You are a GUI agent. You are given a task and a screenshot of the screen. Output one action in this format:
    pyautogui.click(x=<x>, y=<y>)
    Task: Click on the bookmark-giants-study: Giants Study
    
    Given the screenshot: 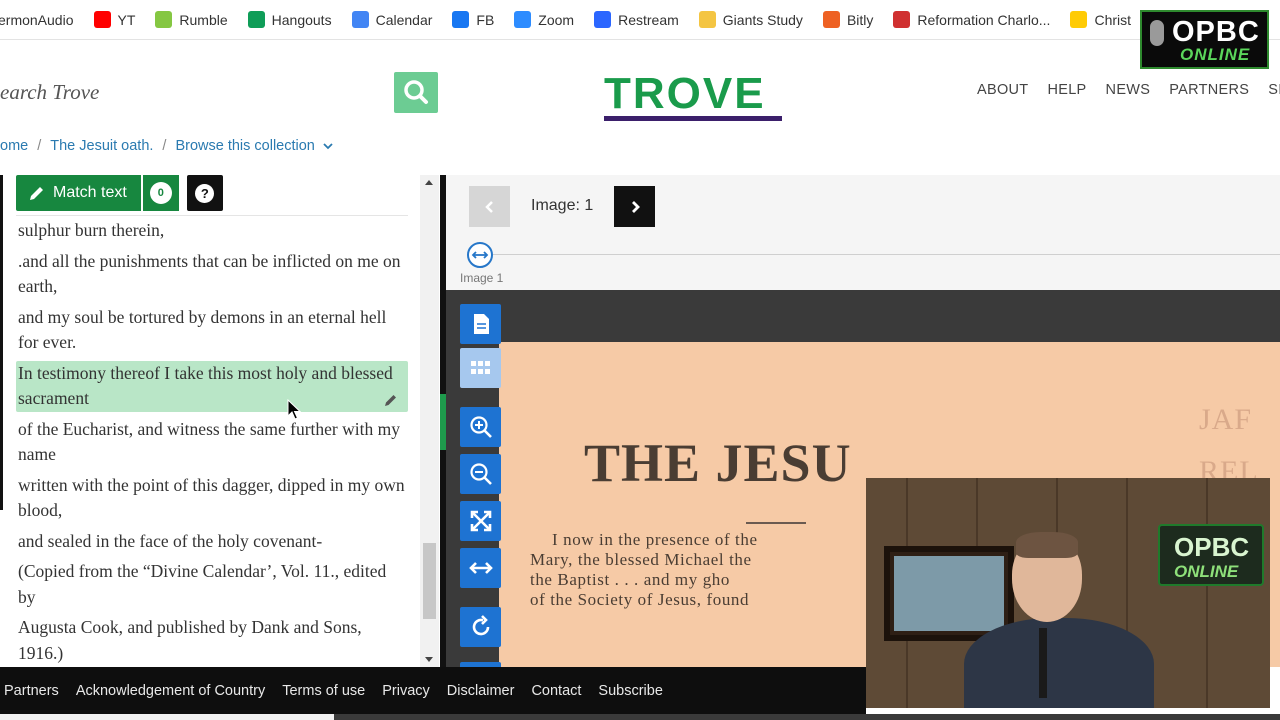 What is the action you would take?
    pyautogui.click(x=750, y=19)
    